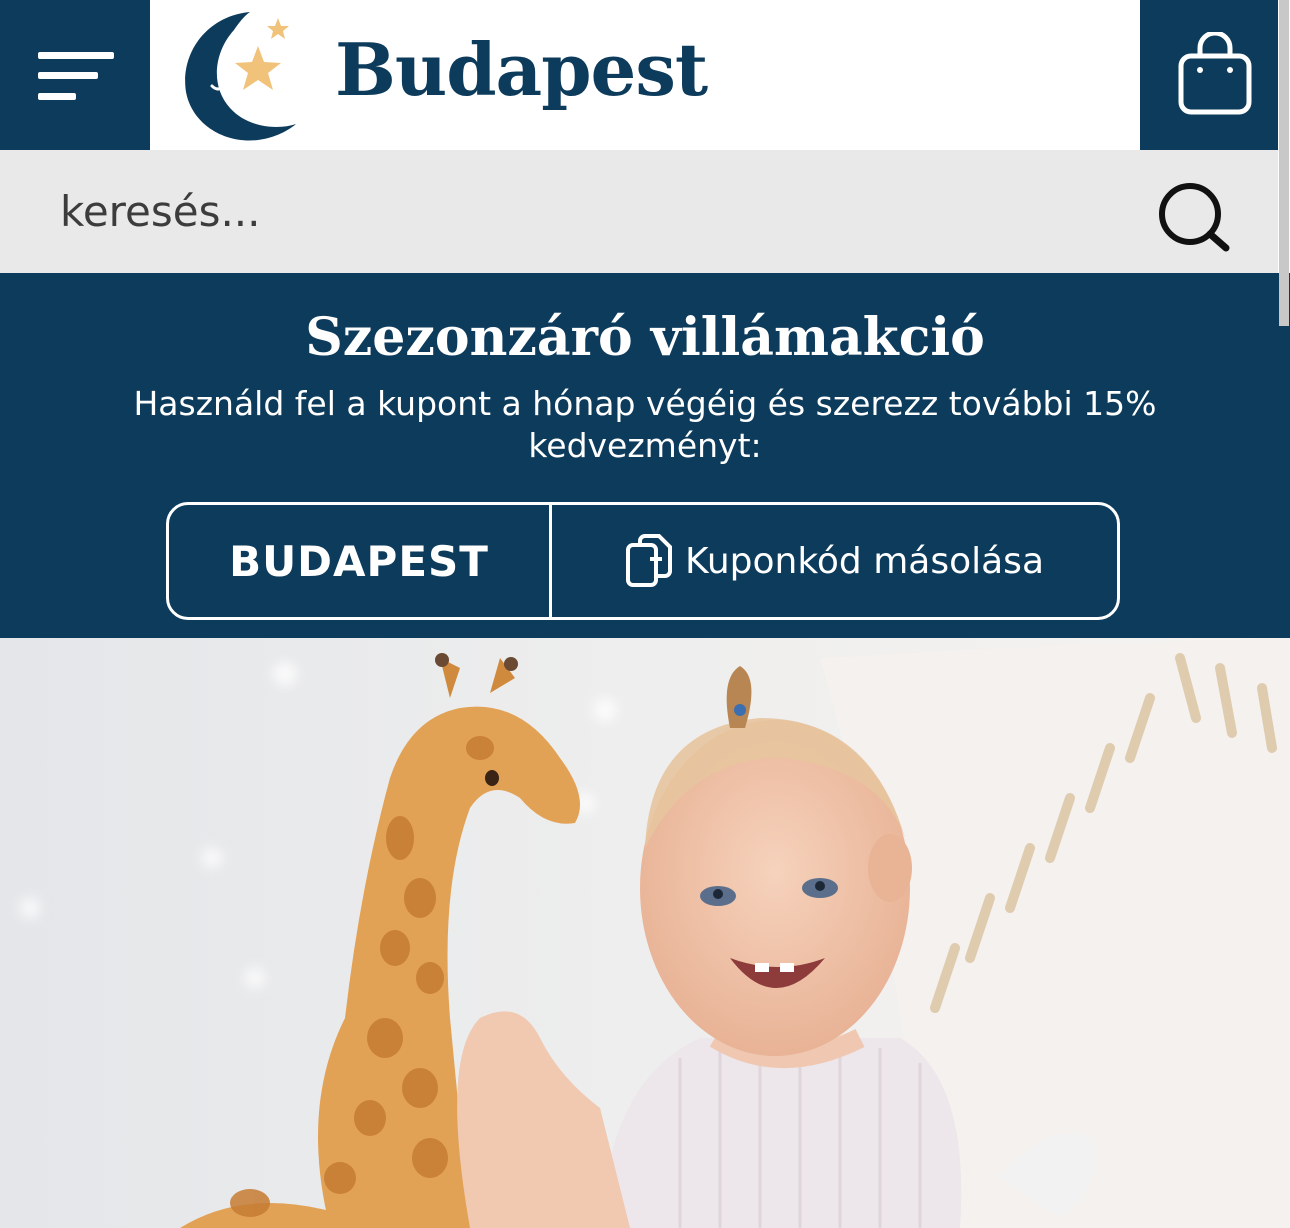 The width and height of the screenshot is (1290, 1228). I want to click on promo-title: Szezonzáró villámakció, so click(645, 337).